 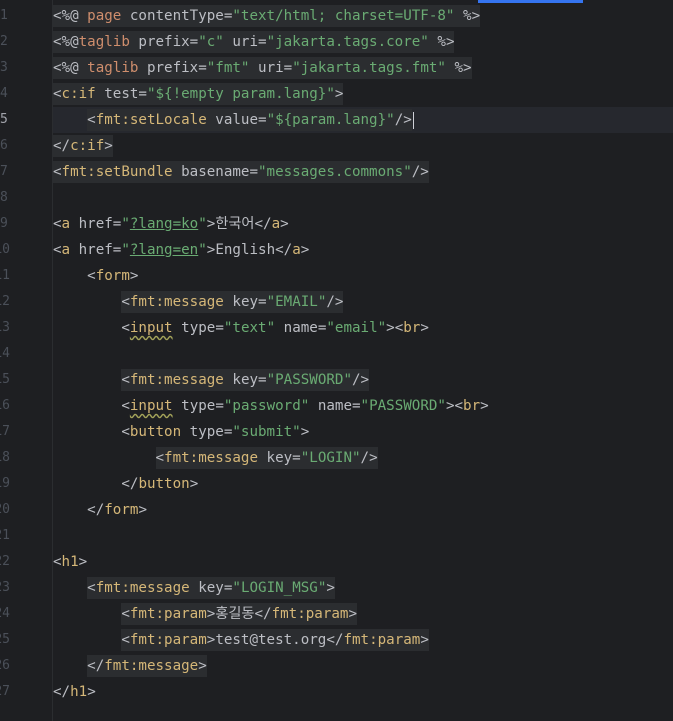 What do you see at coordinates (343, 16) in the screenshot?
I see `attr-value: "text/html; charset=UTF-8"` at bounding box center [343, 16].